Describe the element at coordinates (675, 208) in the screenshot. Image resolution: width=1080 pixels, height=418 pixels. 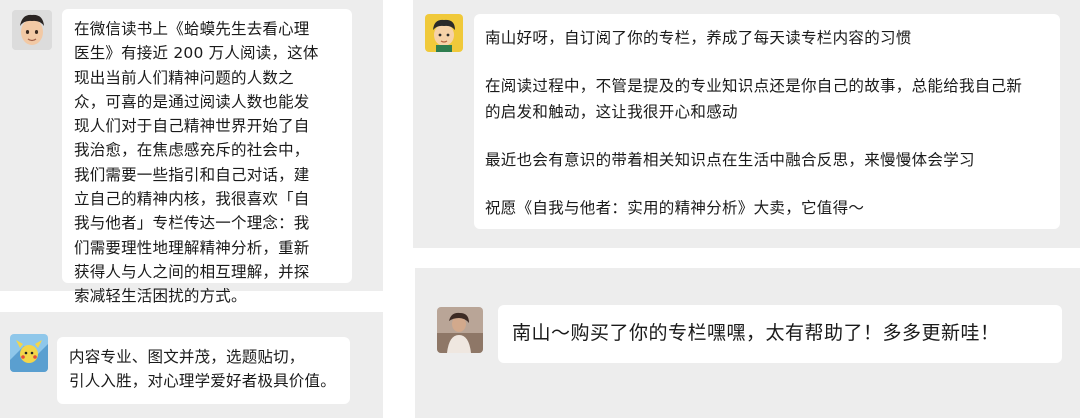
I see `message-paragraph: 祝愿《自我与他者：实用的精神分析》大卖，它值得～` at that location.